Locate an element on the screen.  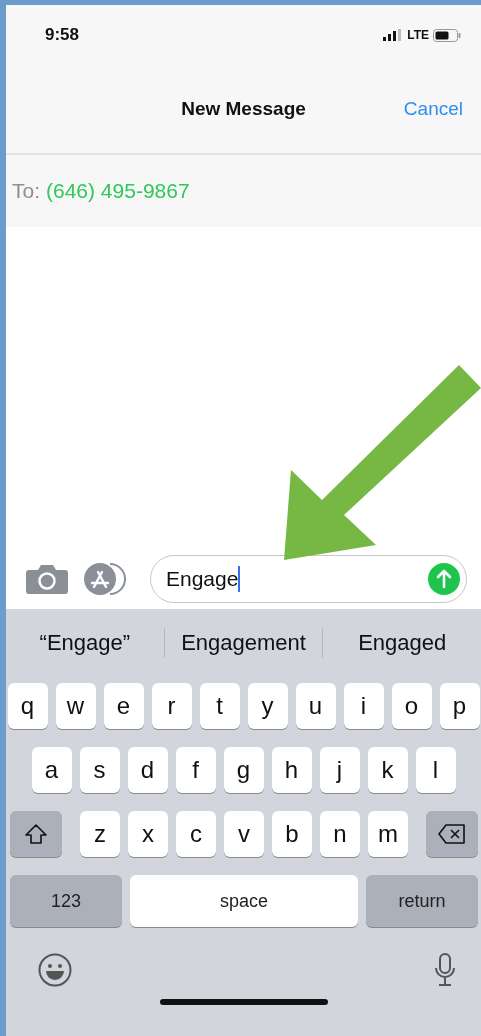
screen-title: New Message is located at coordinates (243, 109).